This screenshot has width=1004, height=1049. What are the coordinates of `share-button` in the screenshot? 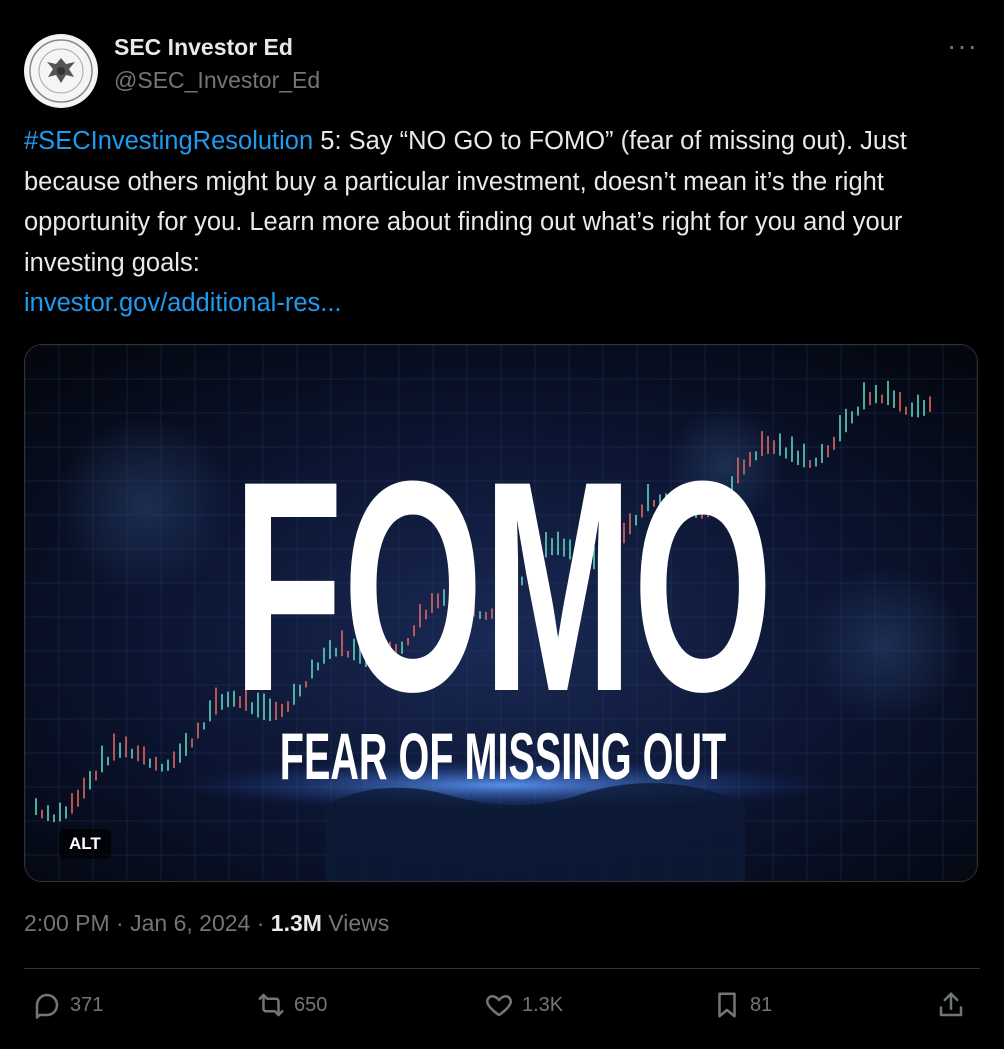 It's located at (951, 1005).